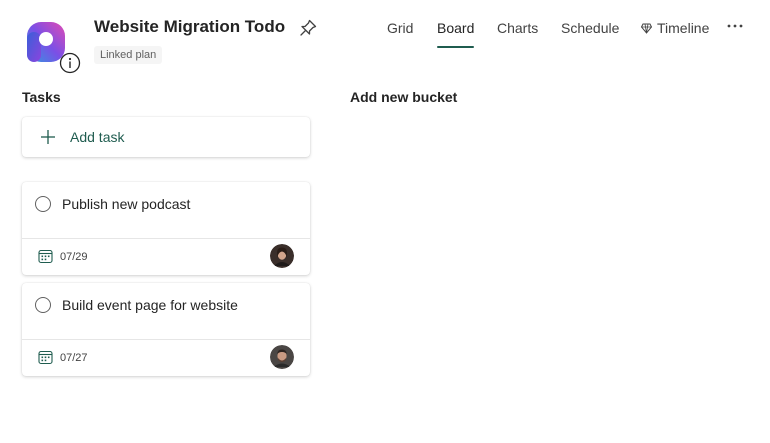 The width and height of the screenshot is (770, 443). Describe the element at coordinates (646, 28) in the screenshot. I see `timeline-diamond-icon` at that location.